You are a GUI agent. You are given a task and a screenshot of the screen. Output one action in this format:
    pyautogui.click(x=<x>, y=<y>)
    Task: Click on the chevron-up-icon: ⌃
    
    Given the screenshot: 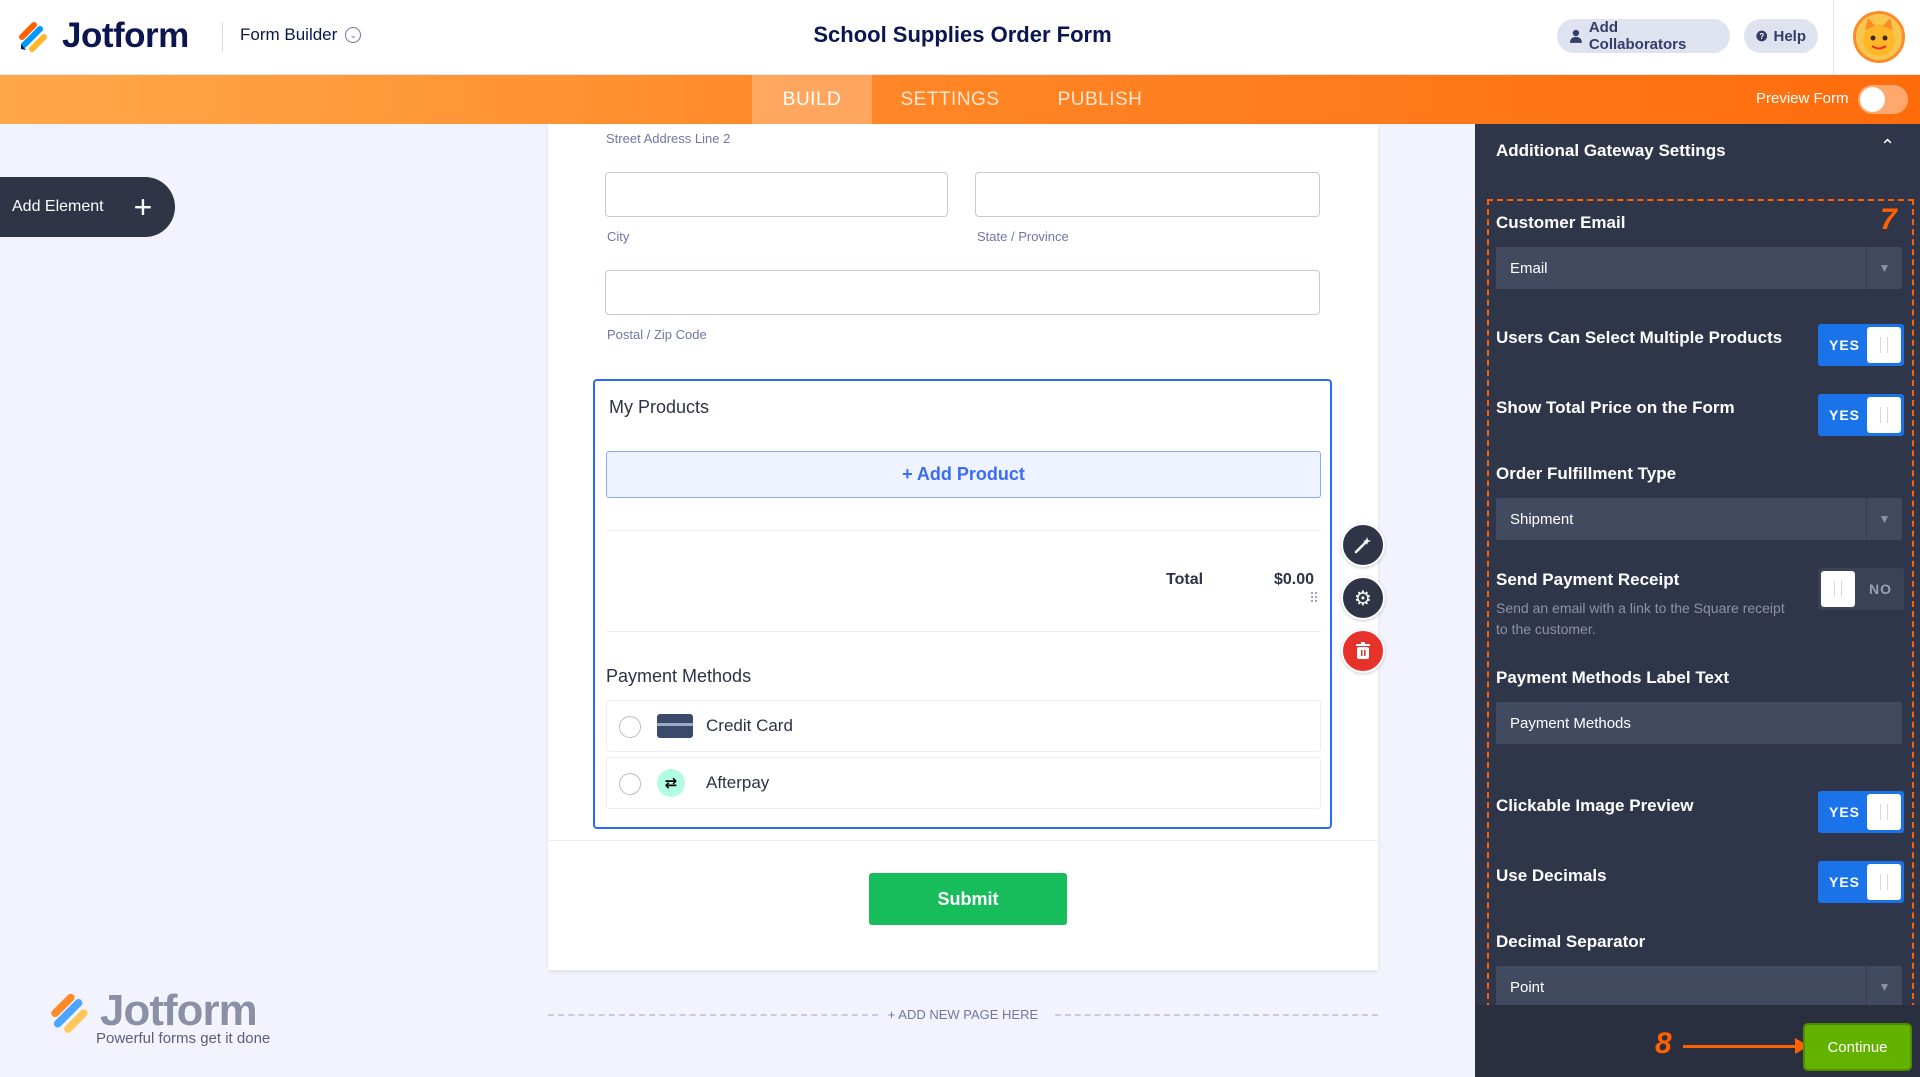 What is the action you would take?
    pyautogui.click(x=1887, y=146)
    